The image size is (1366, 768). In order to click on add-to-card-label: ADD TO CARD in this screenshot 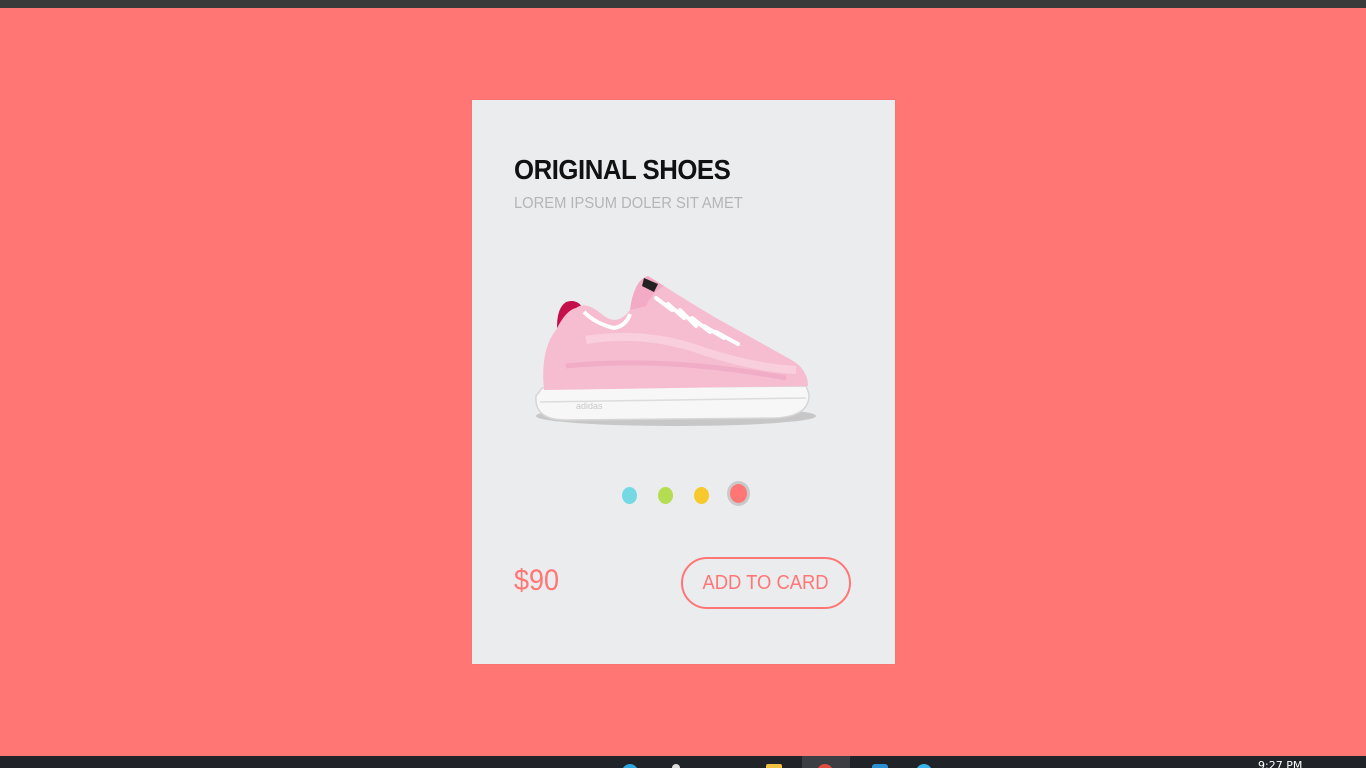, I will do `click(766, 583)`.